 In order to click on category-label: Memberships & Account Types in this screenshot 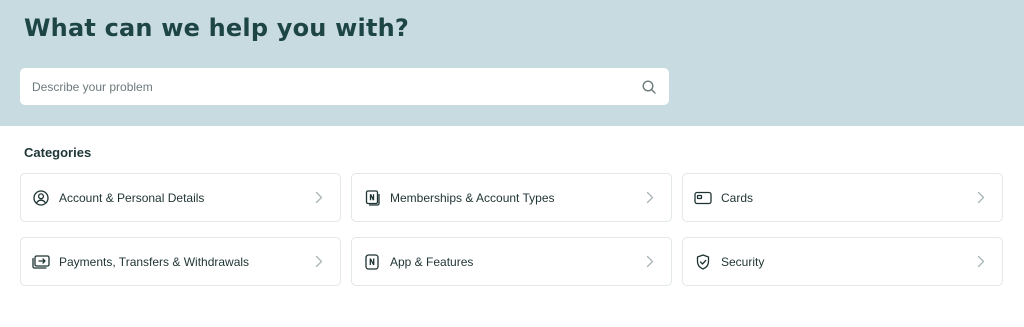, I will do `click(472, 197)`.